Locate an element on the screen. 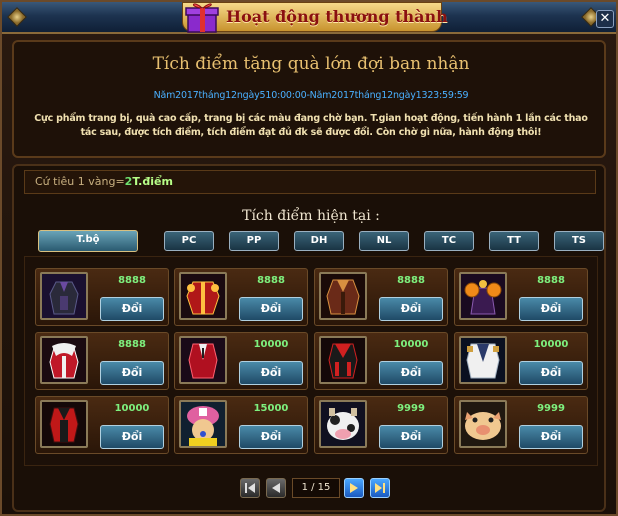 Image resolution: width=618 pixels, height=516 pixels. tab-pc: PC is located at coordinates (189, 241).